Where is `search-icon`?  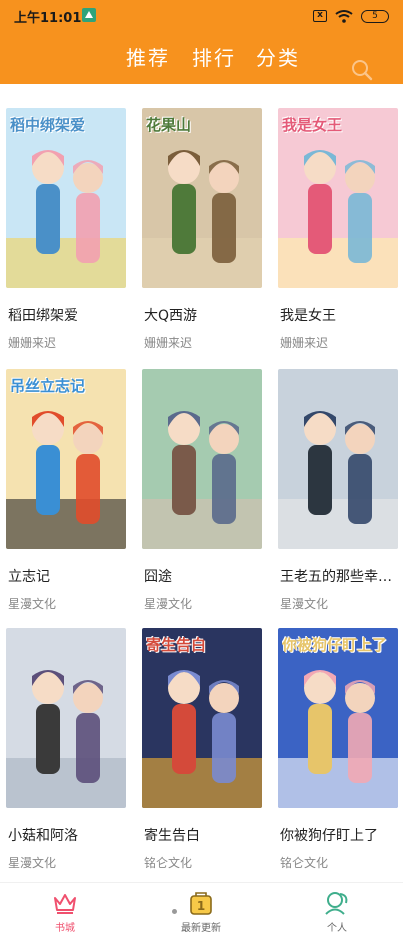
search-icon is located at coordinates (362, 70).